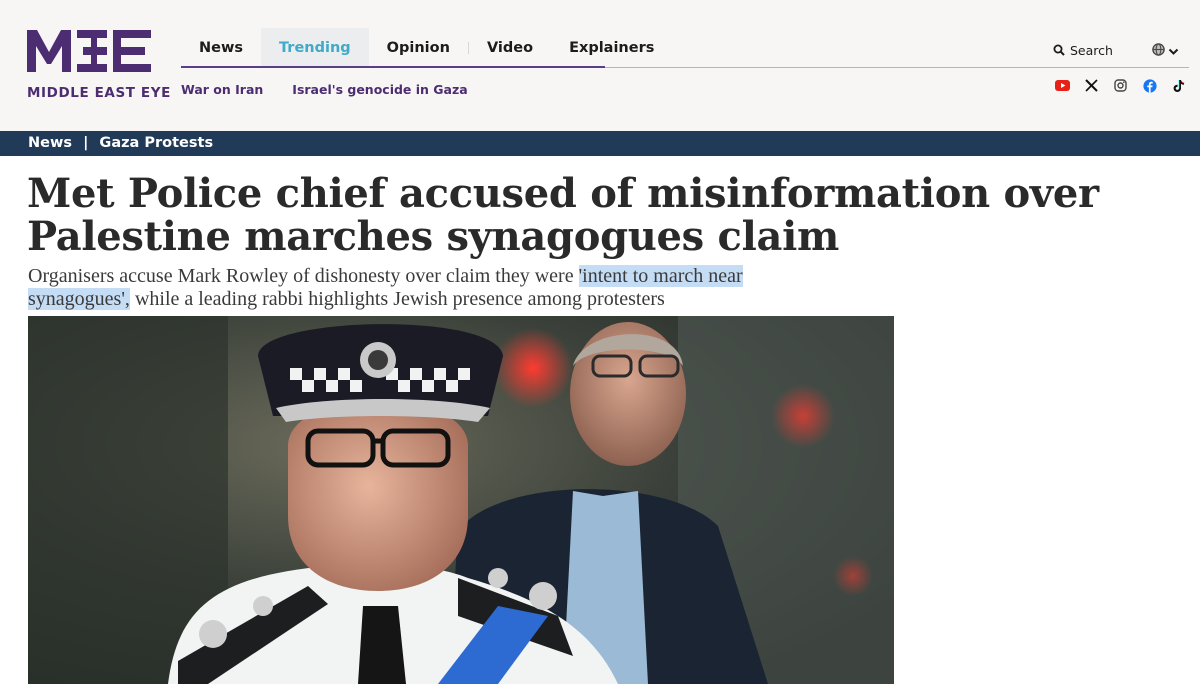  I want to click on nav-opinion: Opinion, so click(418, 48).